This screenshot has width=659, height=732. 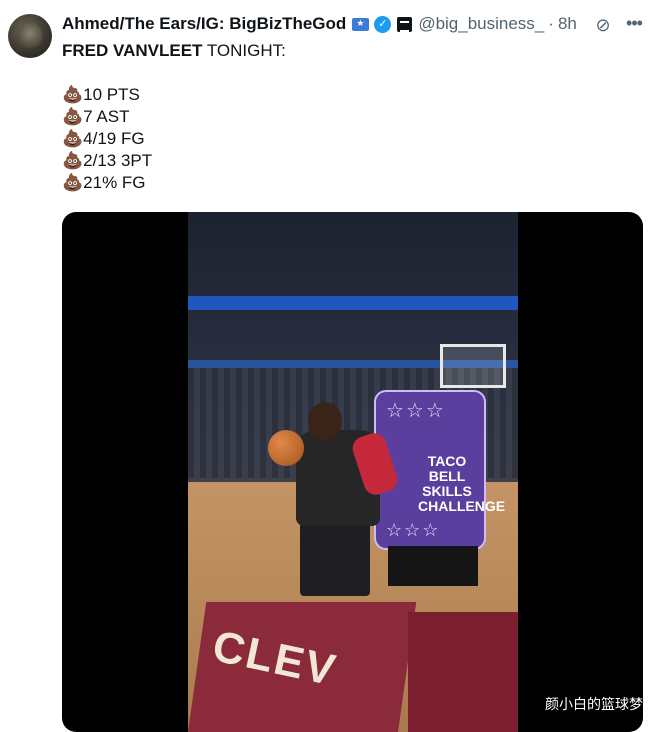 I want to click on stat-text: 21% FG, so click(x=114, y=182).